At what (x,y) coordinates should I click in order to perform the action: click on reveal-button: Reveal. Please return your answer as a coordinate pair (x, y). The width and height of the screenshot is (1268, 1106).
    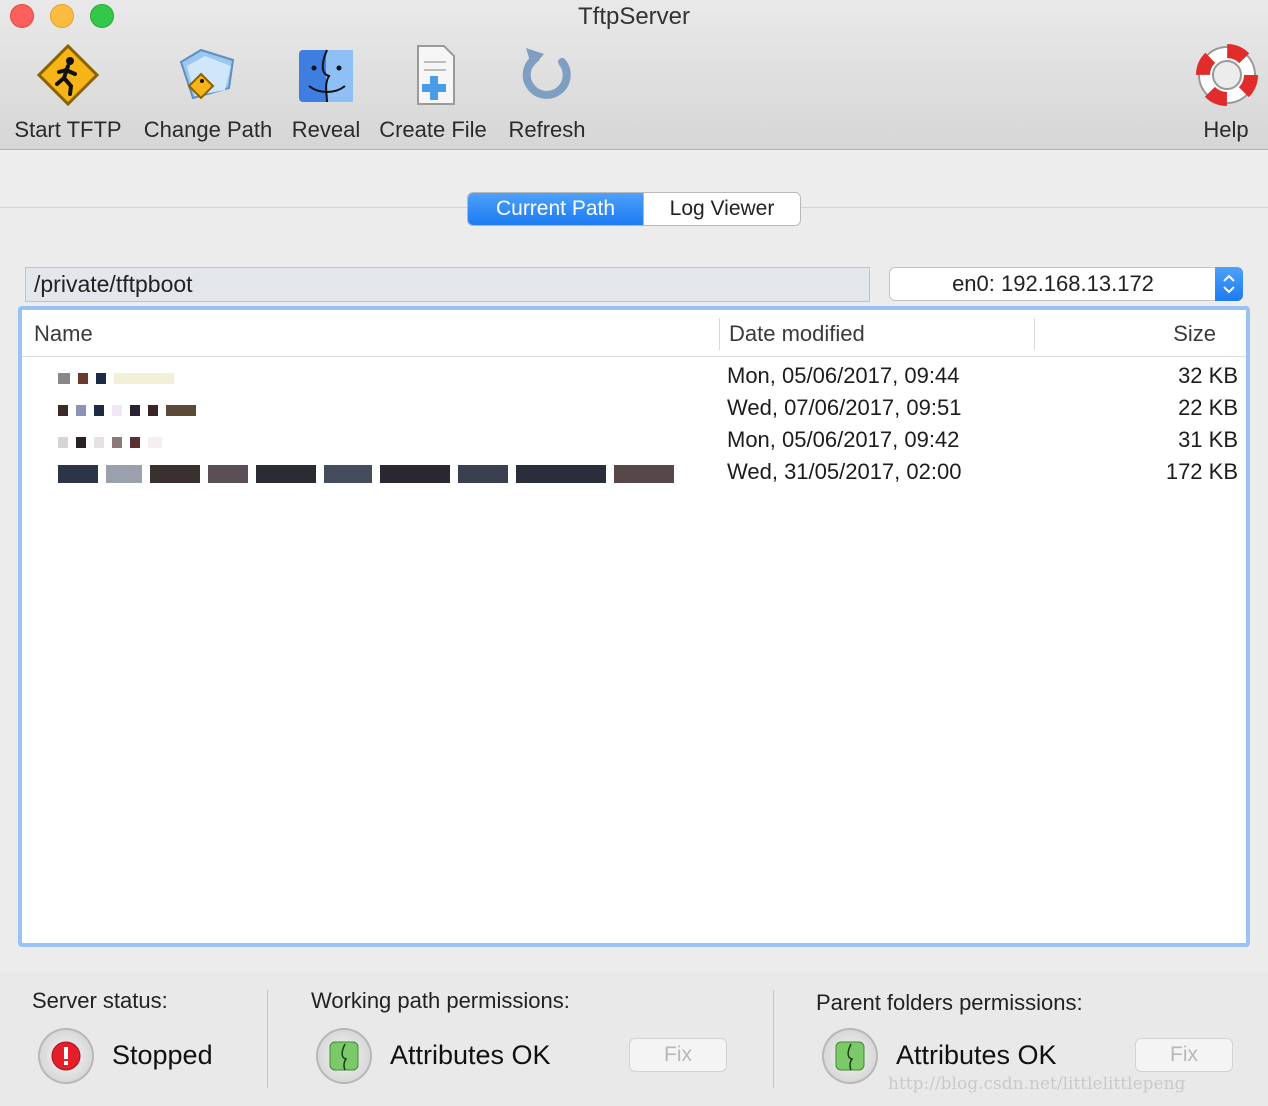
    Looking at the image, I should click on (326, 91).